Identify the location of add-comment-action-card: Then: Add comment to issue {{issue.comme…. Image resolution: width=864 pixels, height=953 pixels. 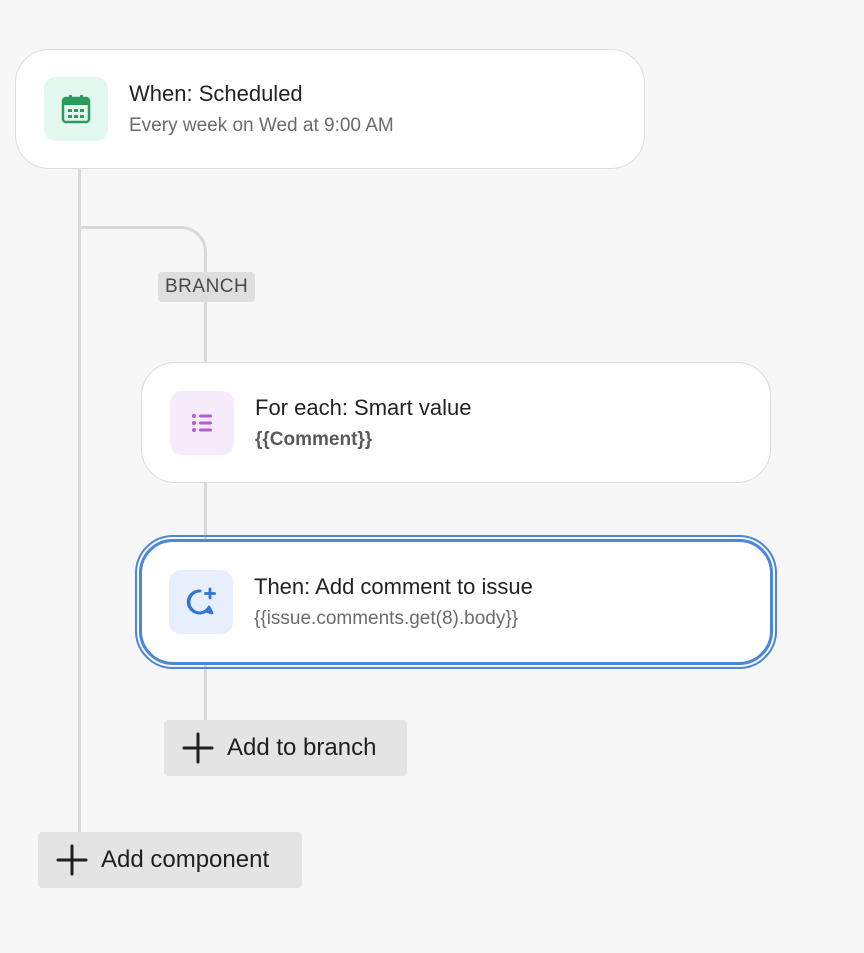
(456, 602).